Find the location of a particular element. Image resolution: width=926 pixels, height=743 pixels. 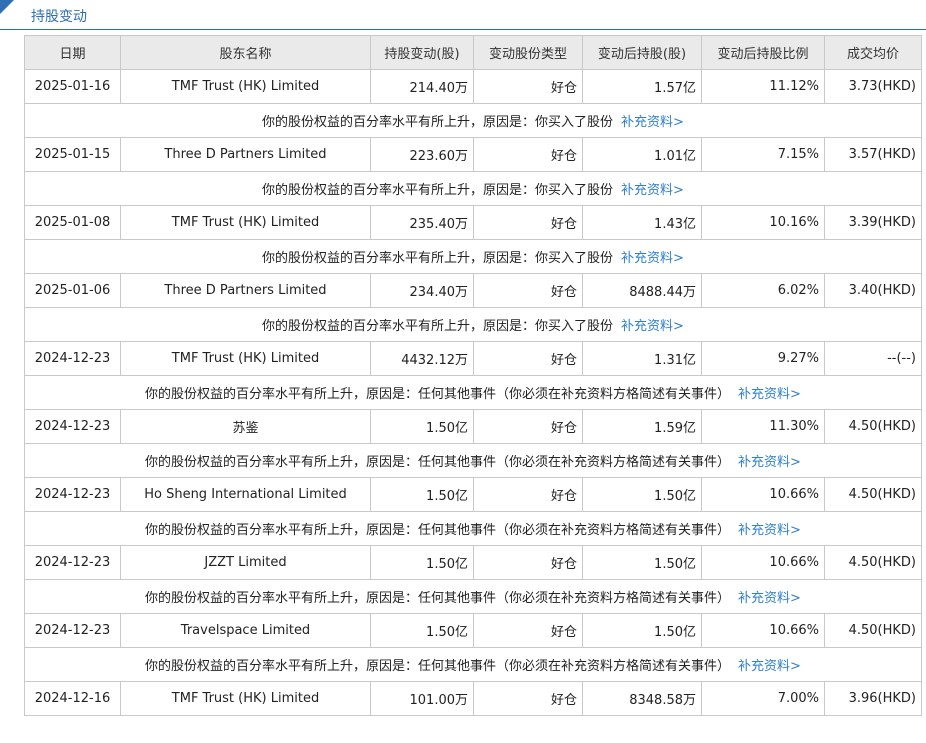

header-holding-after: 变动后持股(股) is located at coordinates (642, 52).